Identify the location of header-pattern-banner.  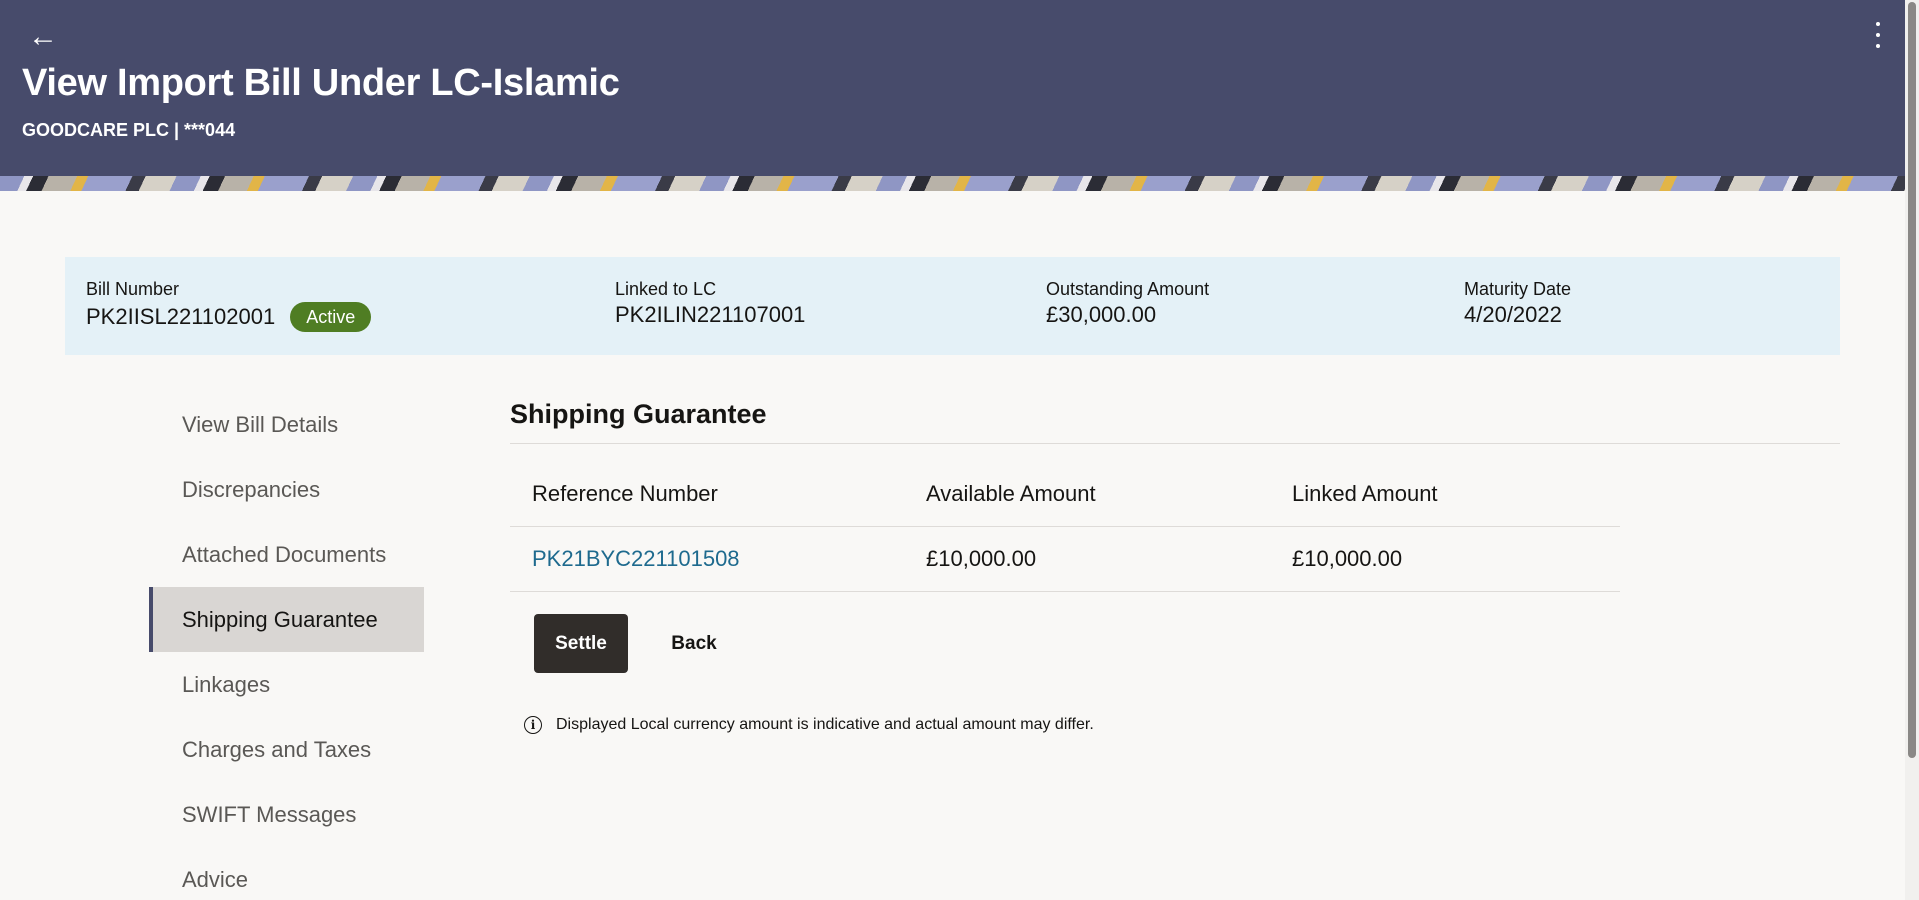
(952, 183).